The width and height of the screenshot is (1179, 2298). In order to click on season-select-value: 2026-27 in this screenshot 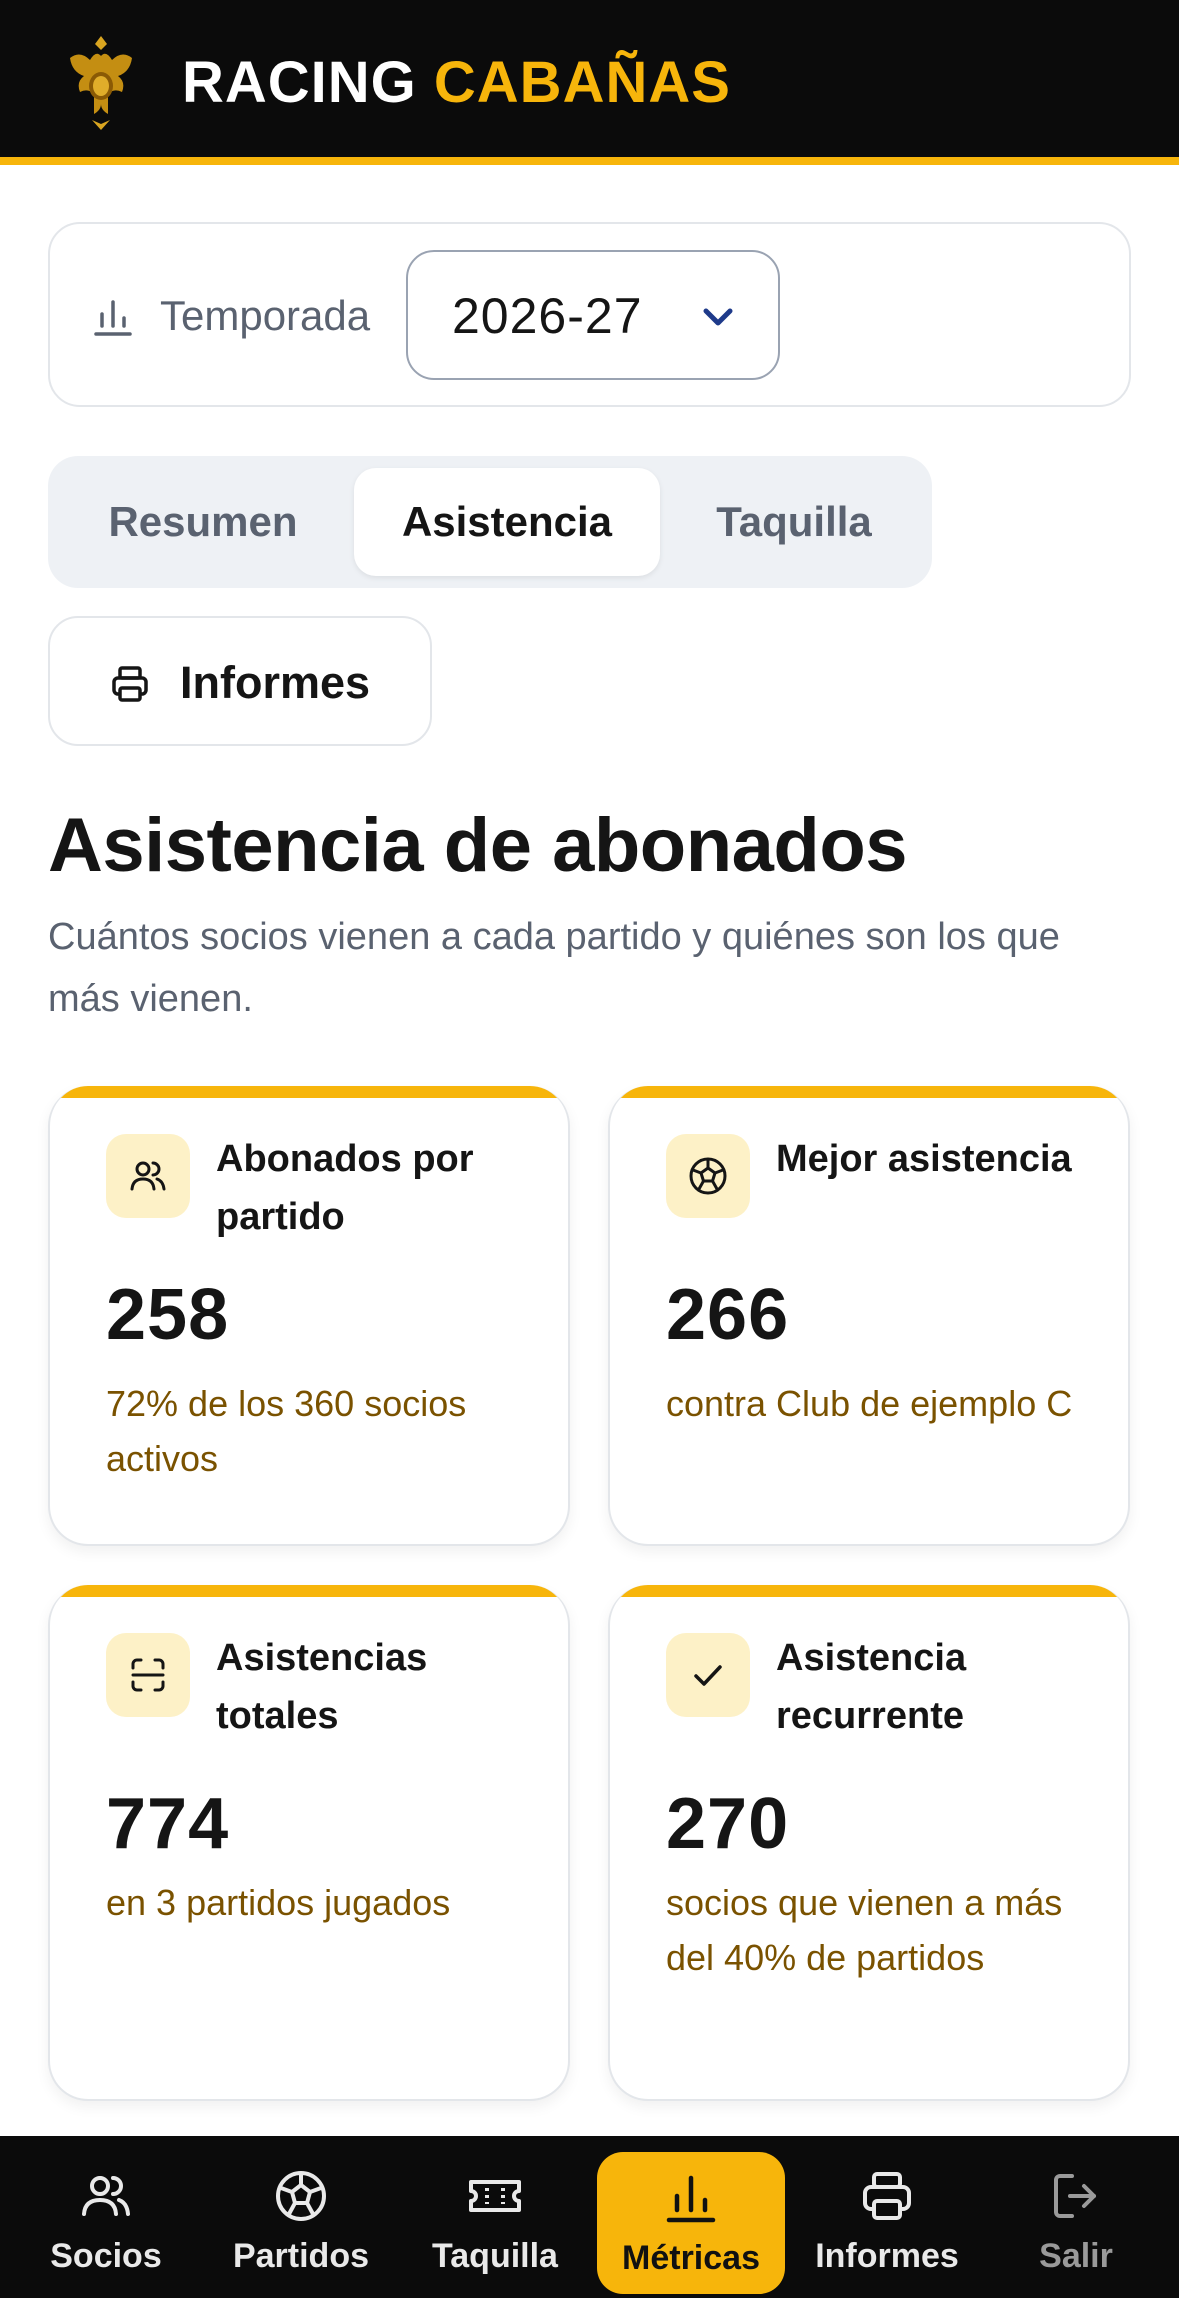, I will do `click(547, 316)`.